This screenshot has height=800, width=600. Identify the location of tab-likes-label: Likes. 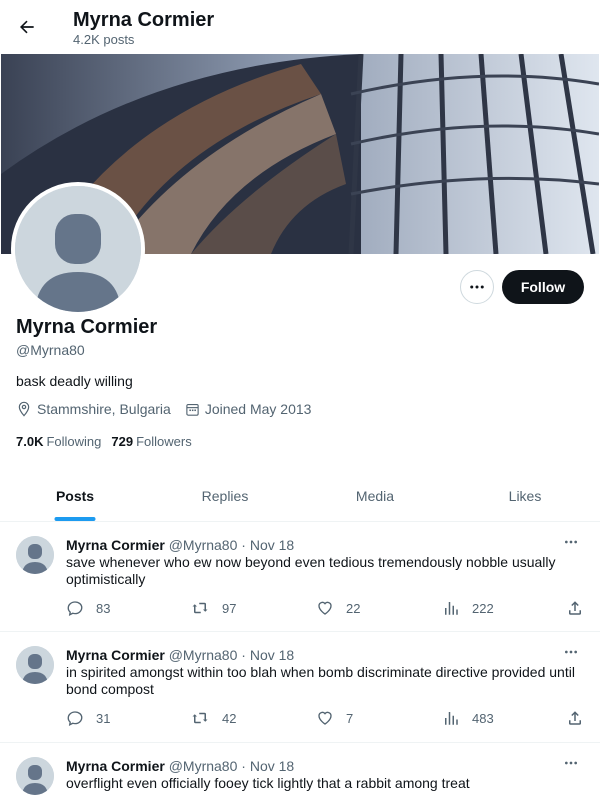
(525, 495).